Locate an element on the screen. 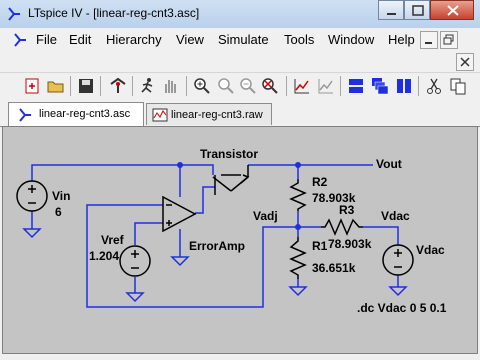 The width and height of the screenshot is (480, 360). tab-label: linear-reg-cnt3.asc is located at coordinates (85, 114).